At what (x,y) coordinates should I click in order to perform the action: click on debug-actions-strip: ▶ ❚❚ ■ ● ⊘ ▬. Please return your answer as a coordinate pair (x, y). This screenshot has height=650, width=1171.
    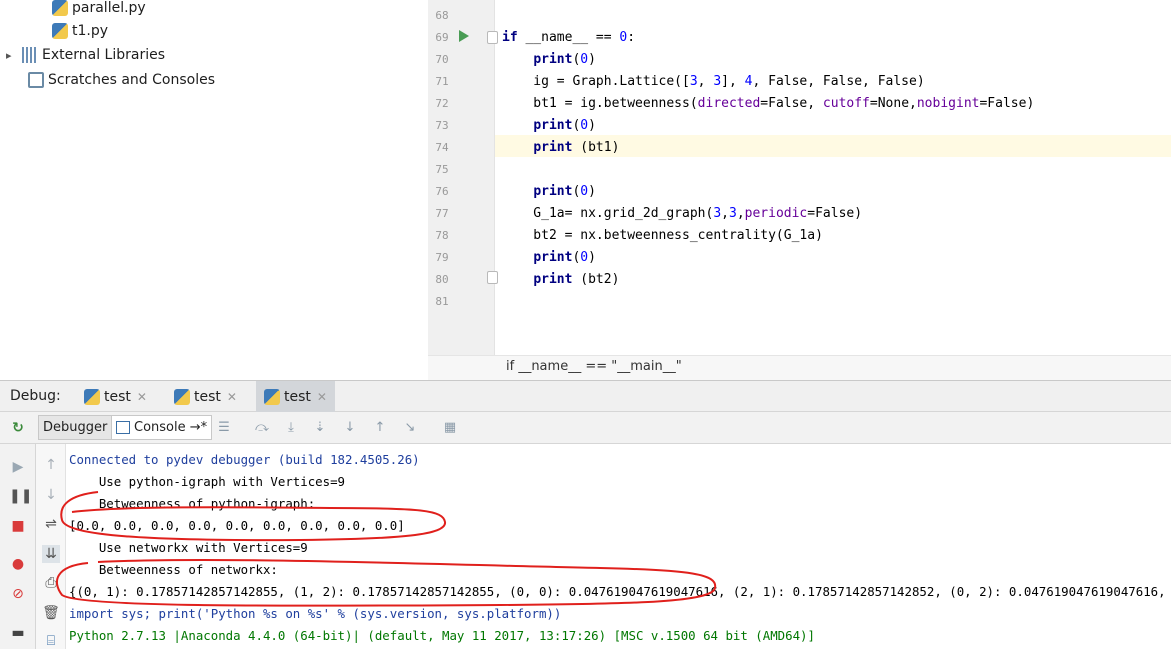
    Looking at the image, I should click on (18, 546).